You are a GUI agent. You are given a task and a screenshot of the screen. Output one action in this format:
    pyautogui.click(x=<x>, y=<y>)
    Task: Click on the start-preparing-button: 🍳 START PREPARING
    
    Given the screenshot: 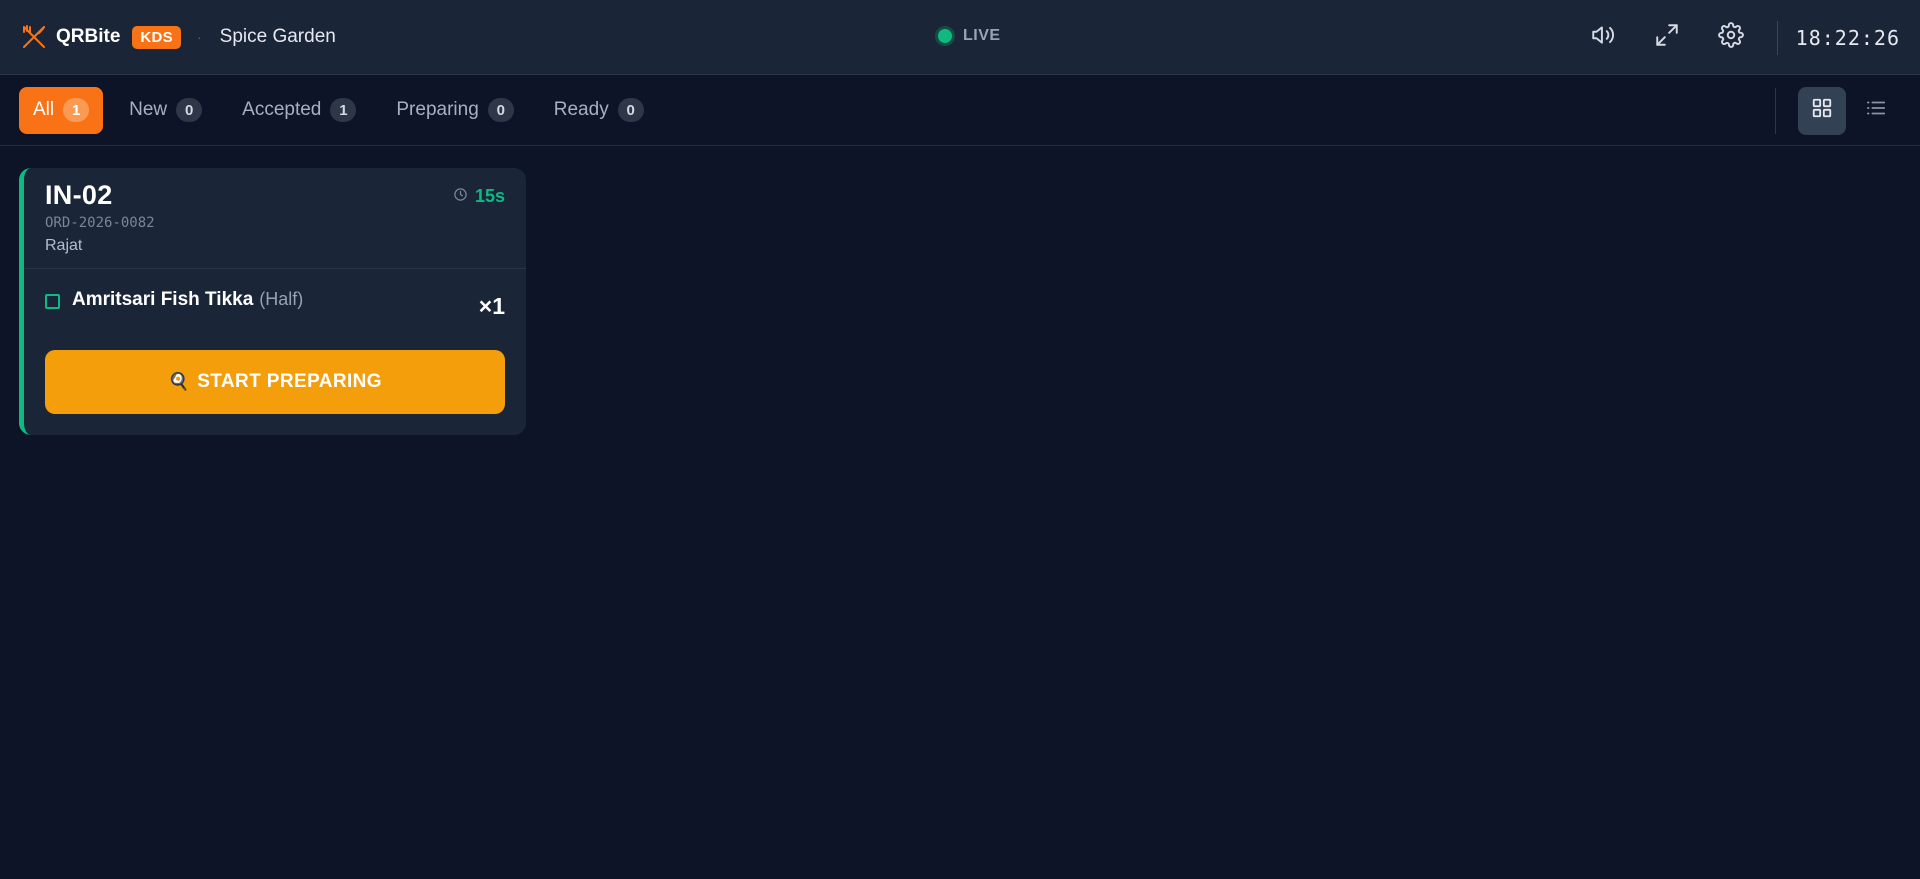 What is the action you would take?
    pyautogui.click(x=275, y=382)
    